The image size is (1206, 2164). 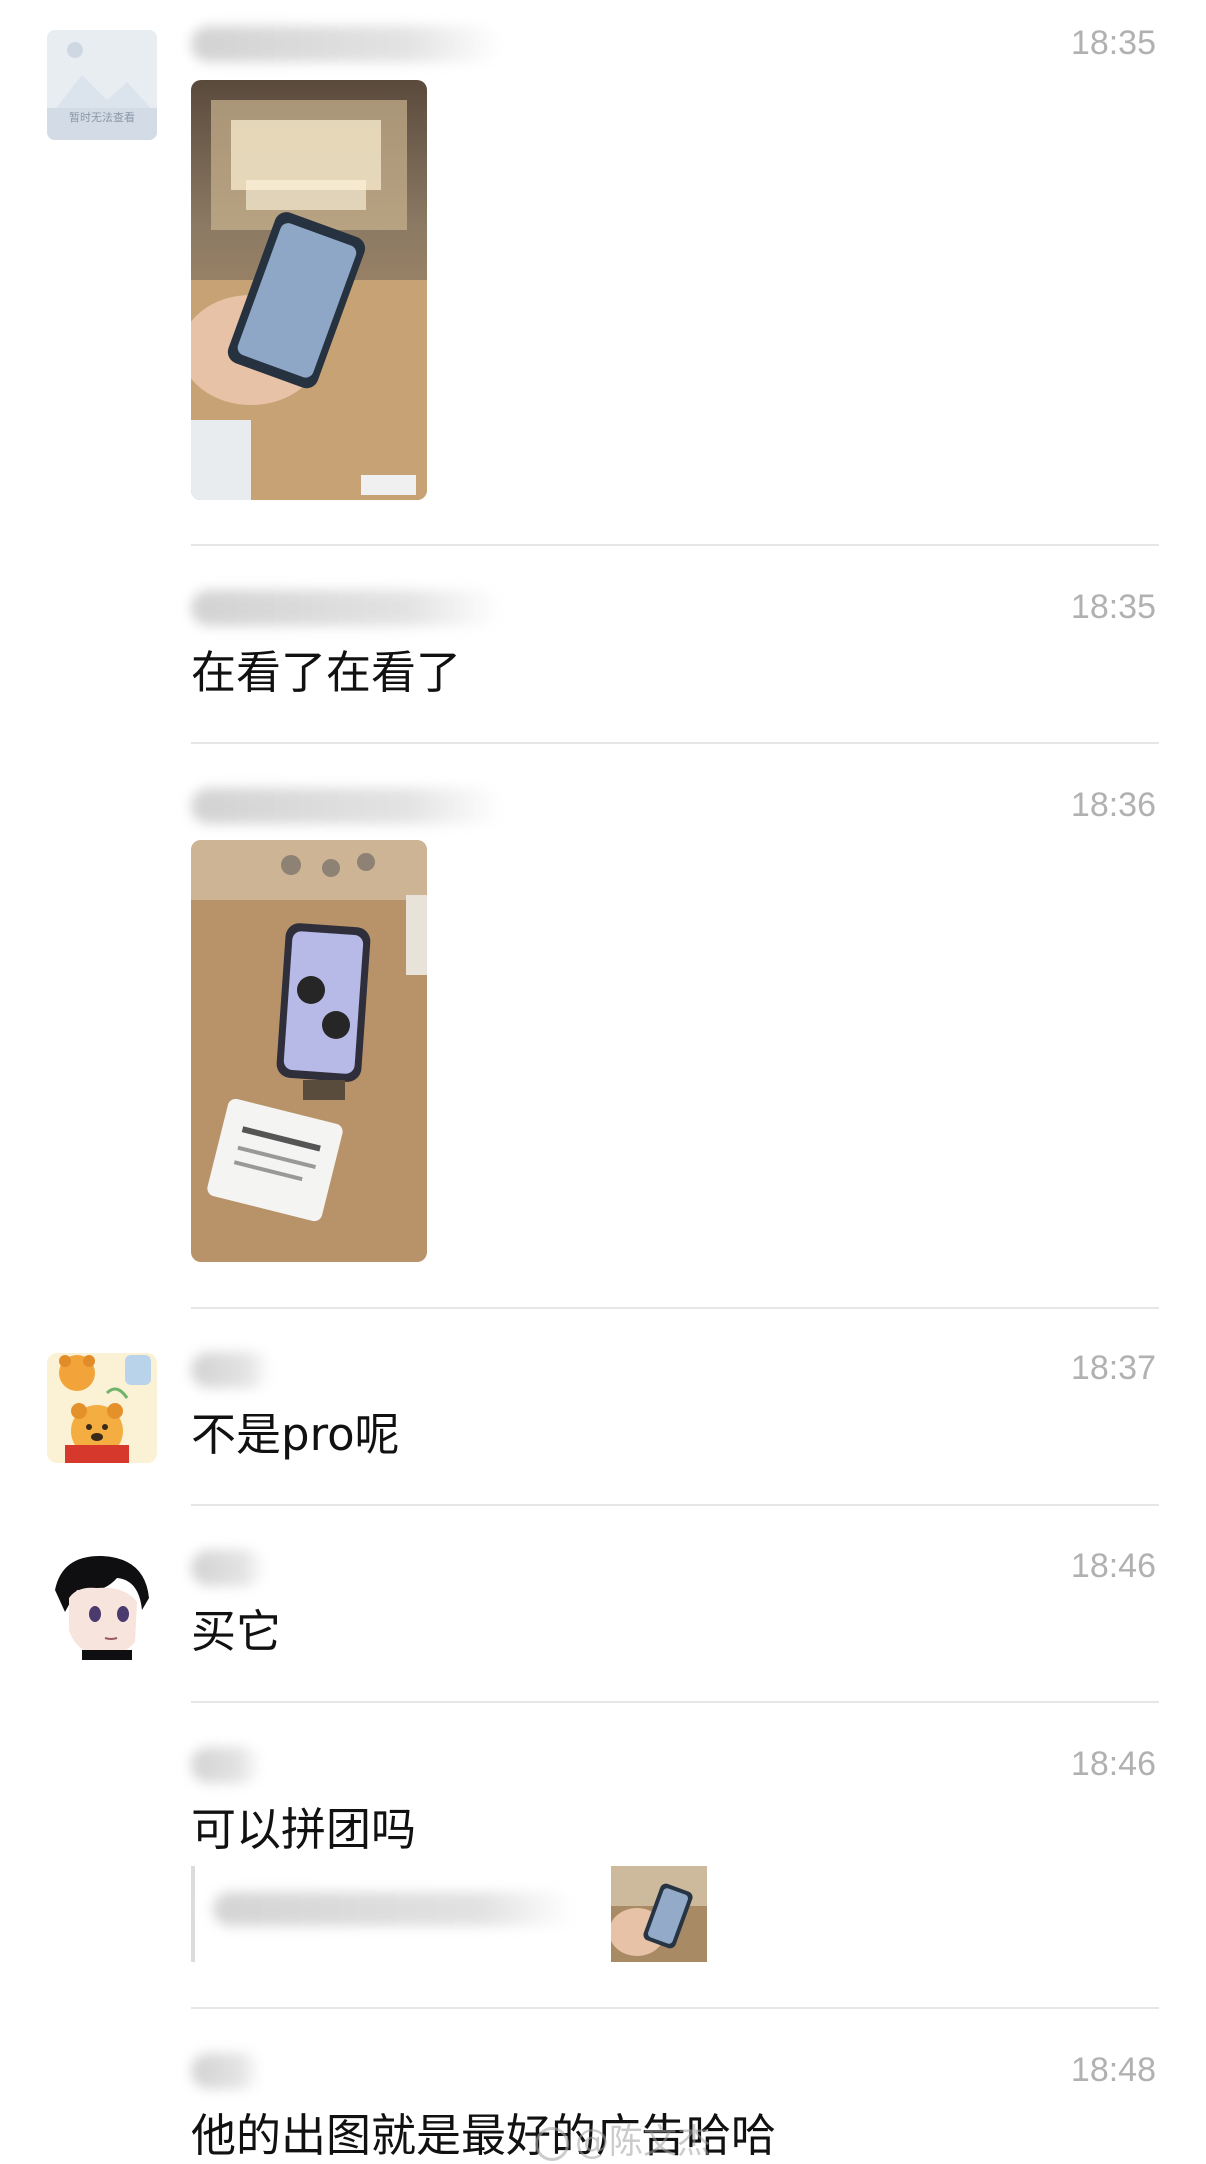 I want to click on quoted-sender-blurred, so click(x=393, y=1909).